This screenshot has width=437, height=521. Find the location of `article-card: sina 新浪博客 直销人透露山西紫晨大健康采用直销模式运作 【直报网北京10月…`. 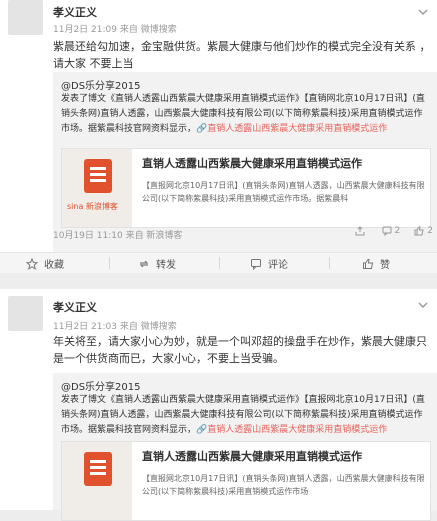

article-card: sina 新浪博客 直销人透露山西紫晨大健康采用直销模式运作 【直报网北京10月… is located at coordinates (246, 188).